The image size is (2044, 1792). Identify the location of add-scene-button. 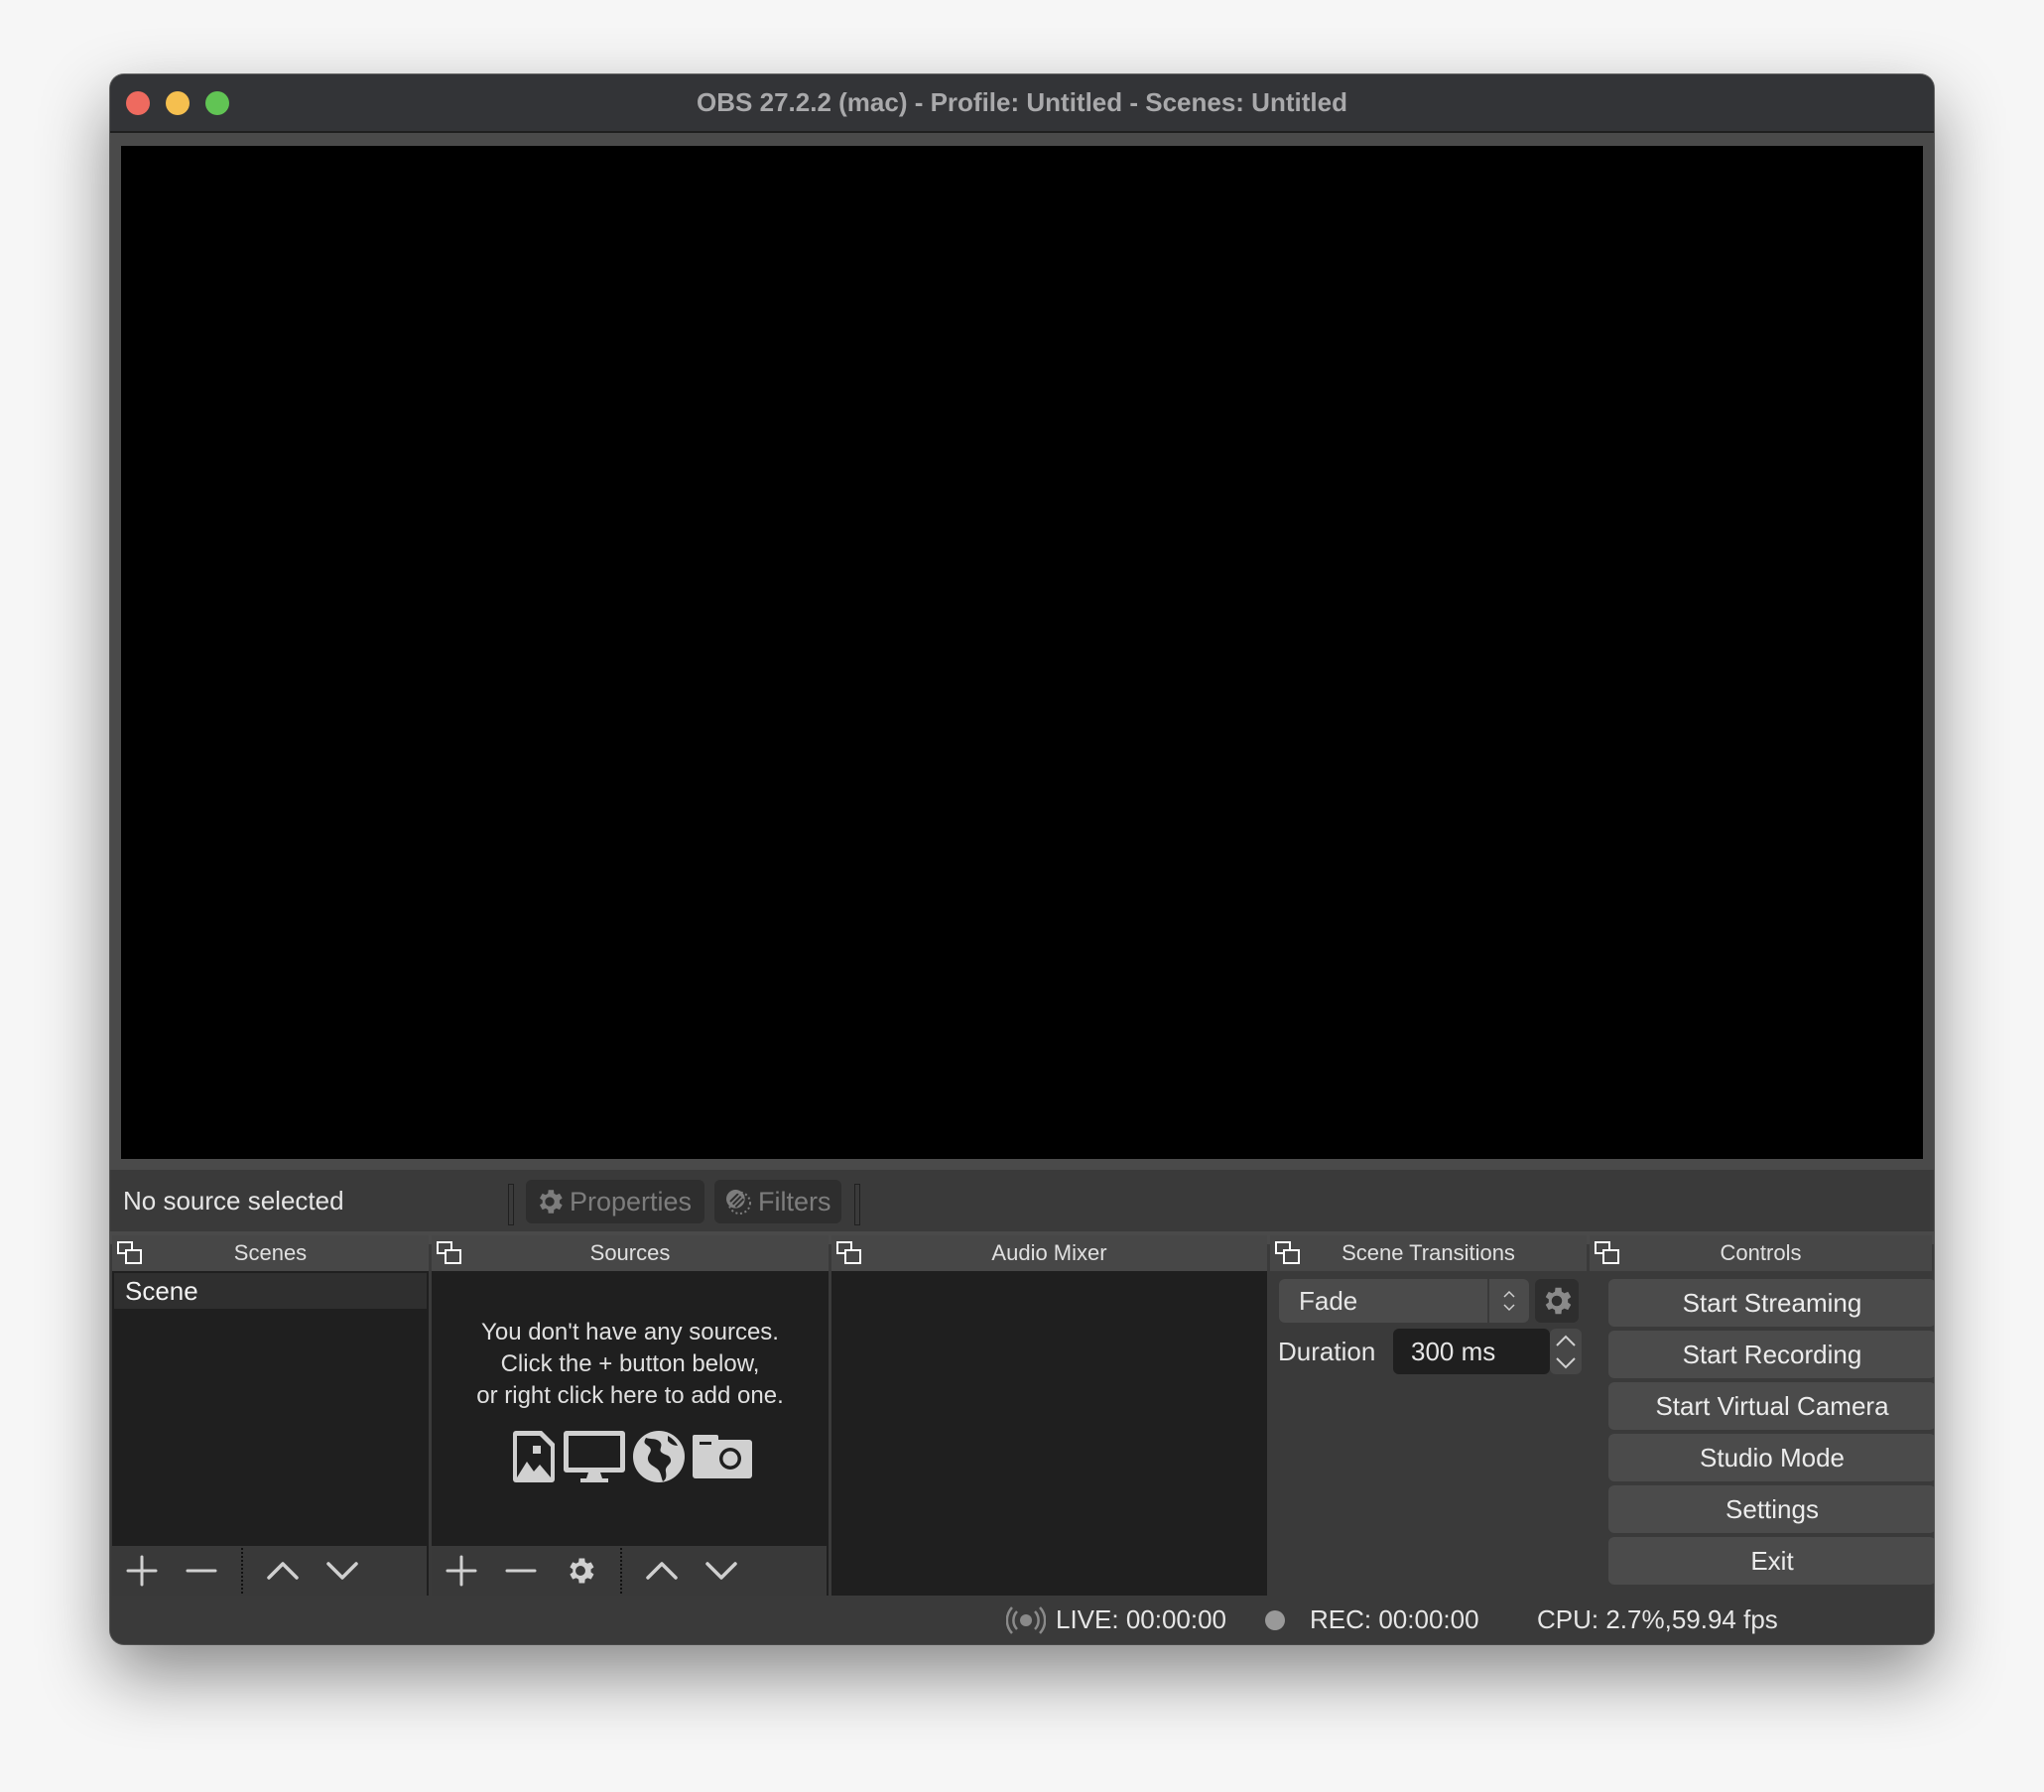
(142, 1571).